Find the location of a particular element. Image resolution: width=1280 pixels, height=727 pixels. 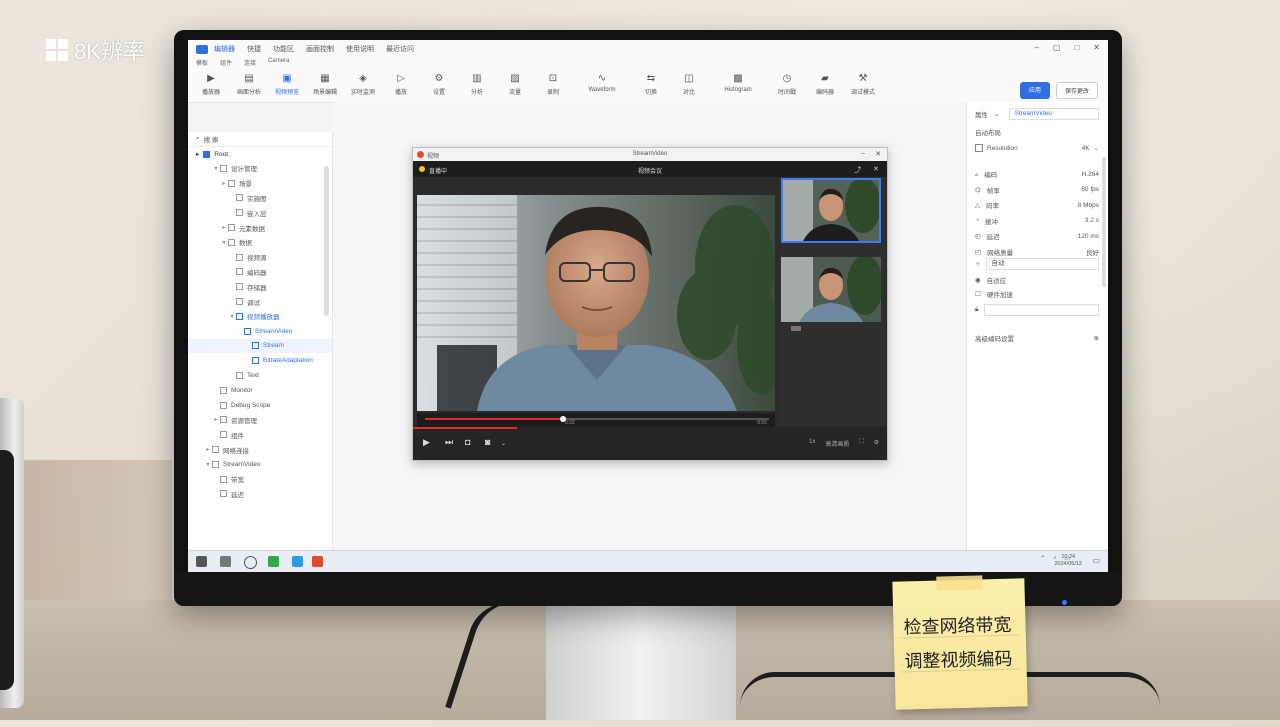

tree-item: ▾ 视频播放器 is located at coordinates (260, 316).